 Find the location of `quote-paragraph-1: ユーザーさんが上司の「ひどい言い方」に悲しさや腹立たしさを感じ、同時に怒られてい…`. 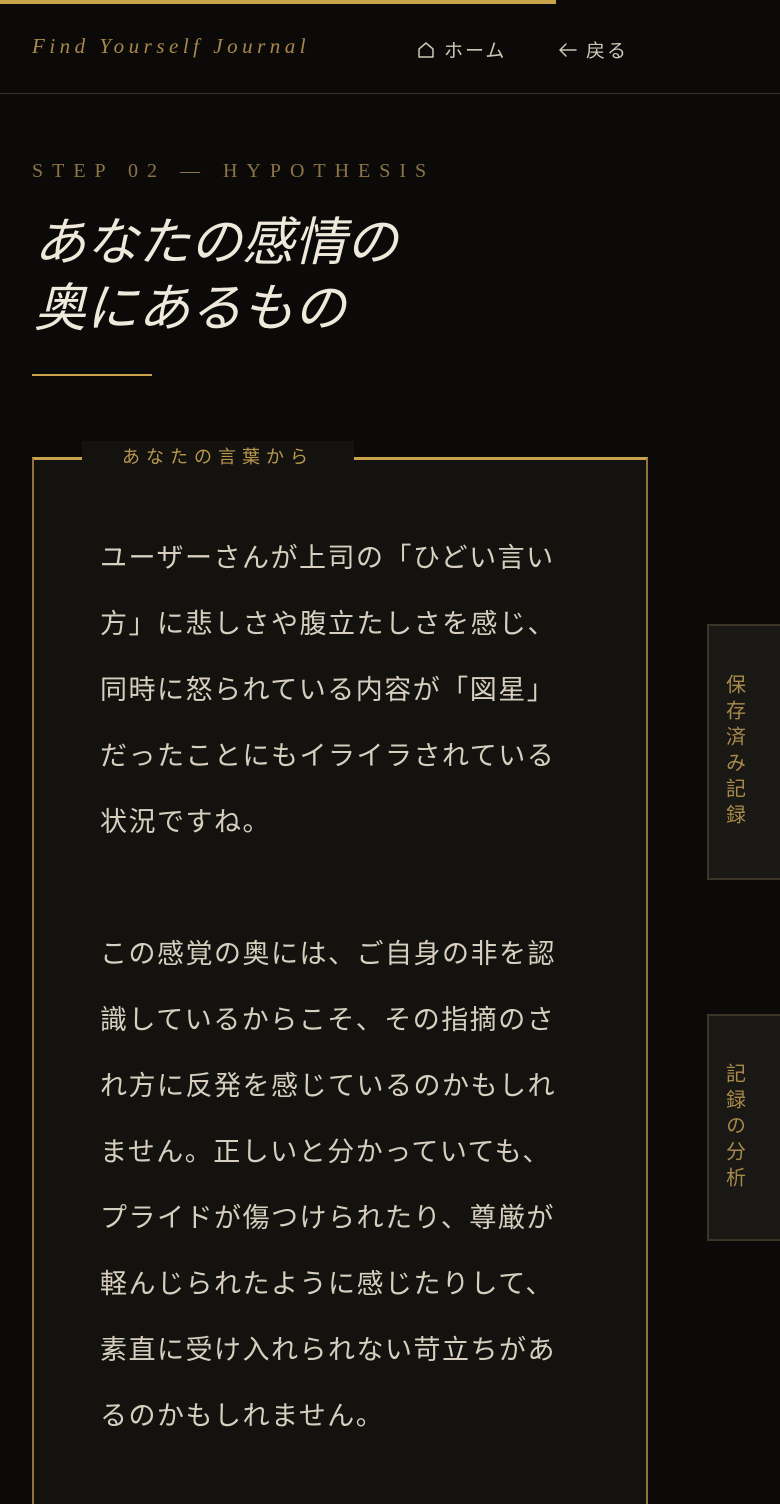

quote-paragraph-1: ユーザーさんが上司の「ひどい言い方」に悲しさや腹立たしさを感じ、同時に怒られてい… is located at coordinates (328, 690).